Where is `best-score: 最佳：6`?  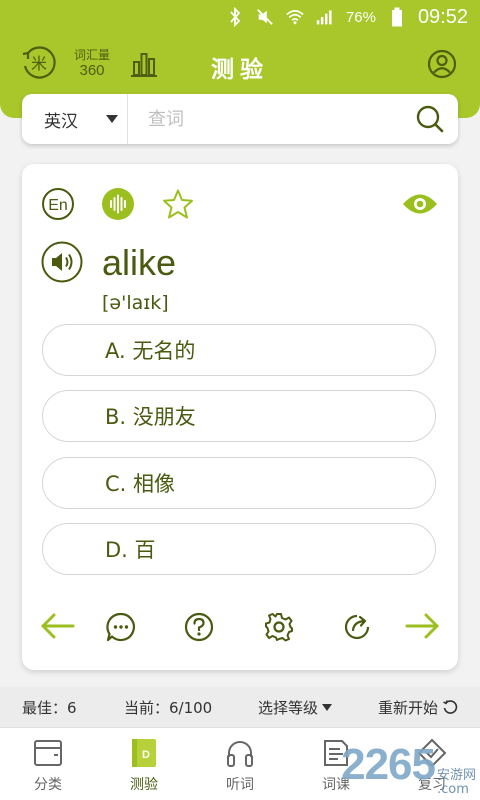
best-score: 最佳：6 is located at coordinates (49, 707).